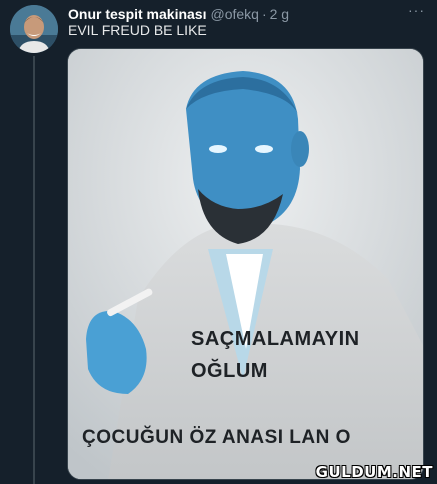 This screenshot has width=437, height=484. What do you see at coordinates (137, 30) in the screenshot?
I see `tweet-text: EVIL FREUD BE LIKE` at bounding box center [137, 30].